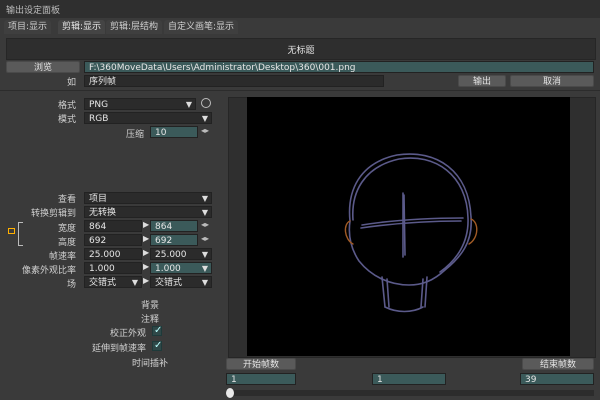 Image resolution: width=600 pixels, height=400 pixels. Describe the element at coordinates (174, 132) in the screenshot. I see `compress-field: 10` at that location.